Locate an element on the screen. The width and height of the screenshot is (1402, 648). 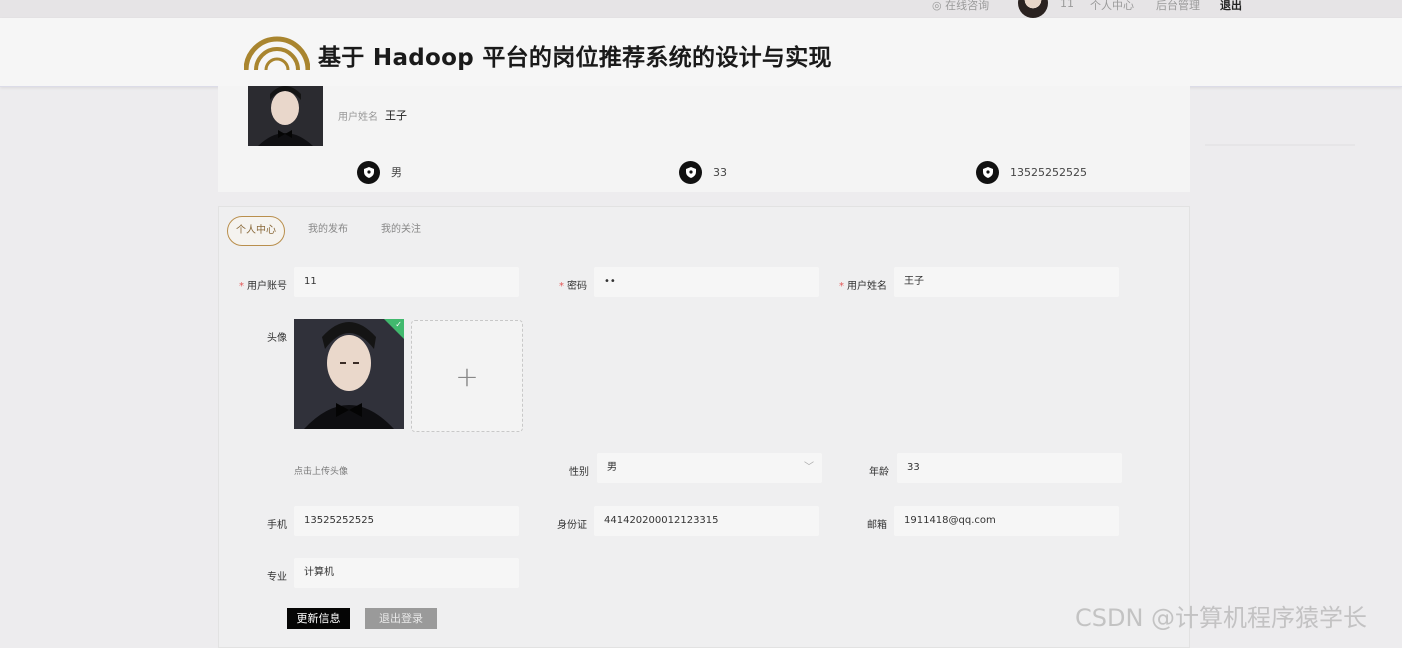
update-info-button: 更新信息 is located at coordinates (318, 618).